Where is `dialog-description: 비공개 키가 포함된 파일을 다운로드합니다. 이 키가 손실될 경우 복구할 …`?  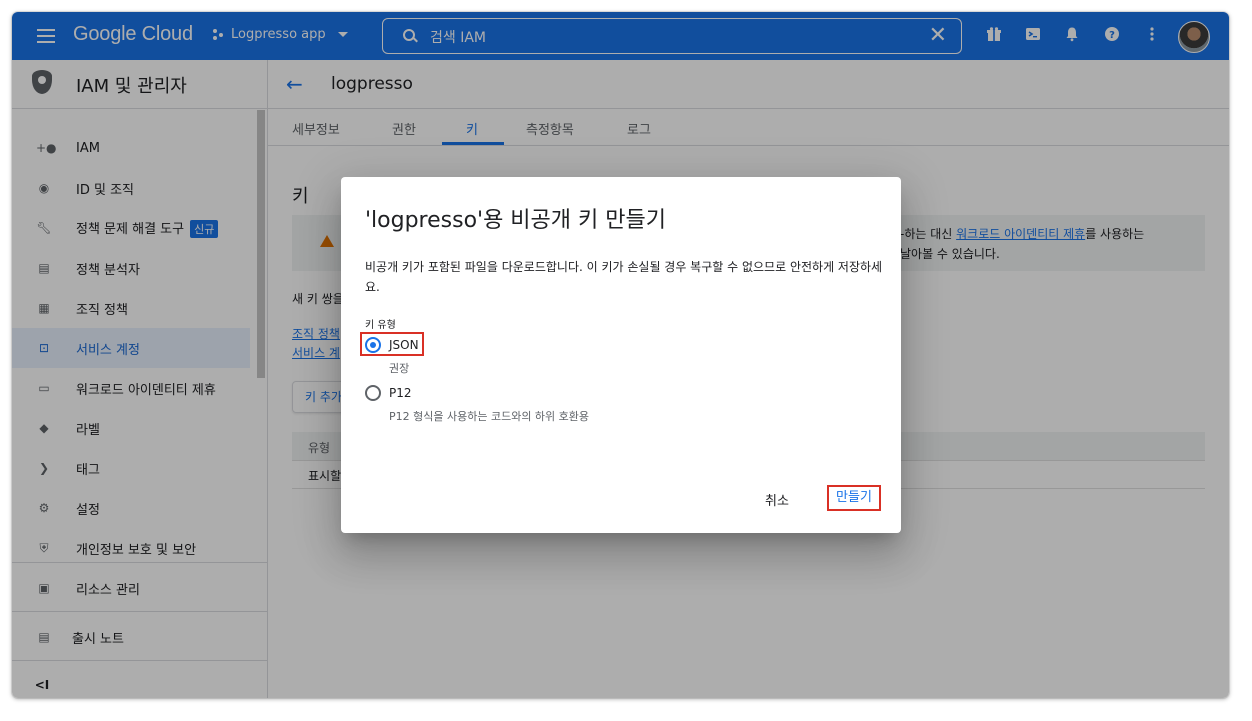
dialog-description: 비공개 키가 포함된 파일을 다운로드합니다. 이 키가 손실될 경우 복구할 … is located at coordinates (624, 277).